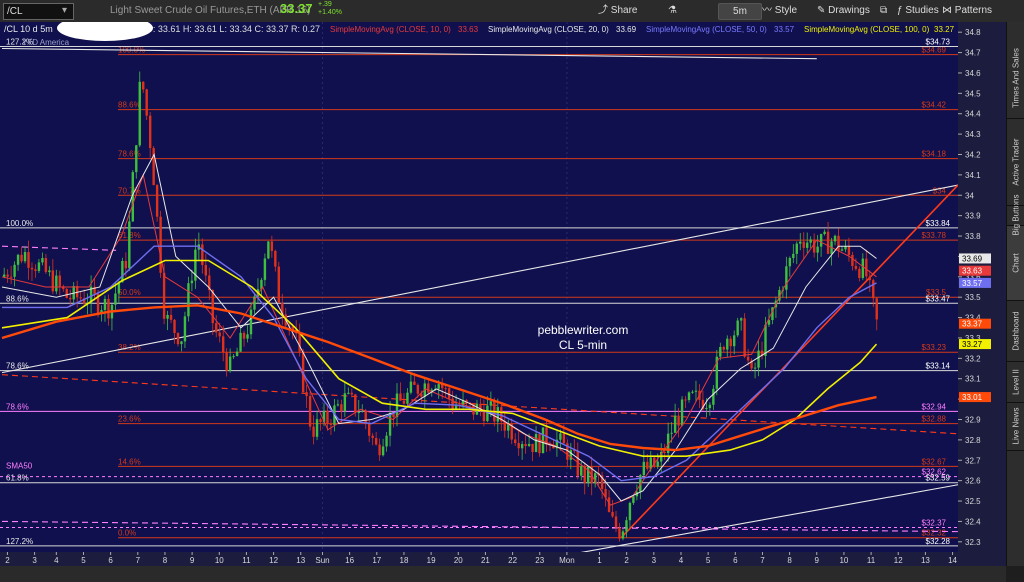 The width and height of the screenshot is (1024, 582). I want to click on price-tick-label: 33.2, so click(973, 358).